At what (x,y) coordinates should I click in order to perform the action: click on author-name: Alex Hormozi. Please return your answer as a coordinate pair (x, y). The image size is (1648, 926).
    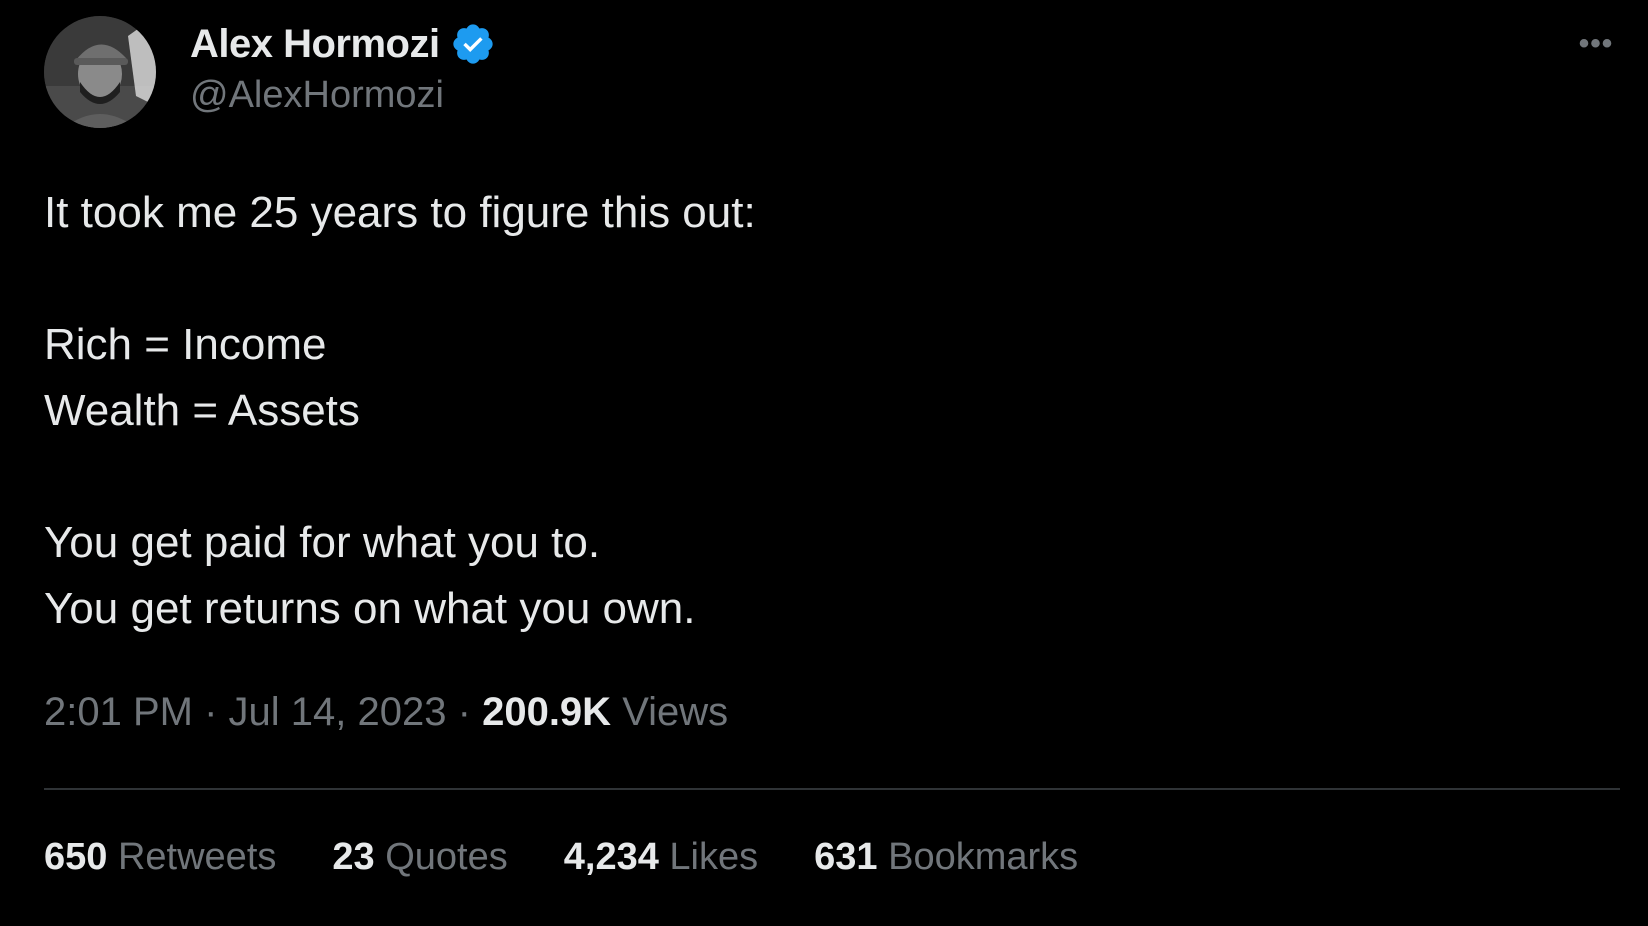
    Looking at the image, I should click on (315, 44).